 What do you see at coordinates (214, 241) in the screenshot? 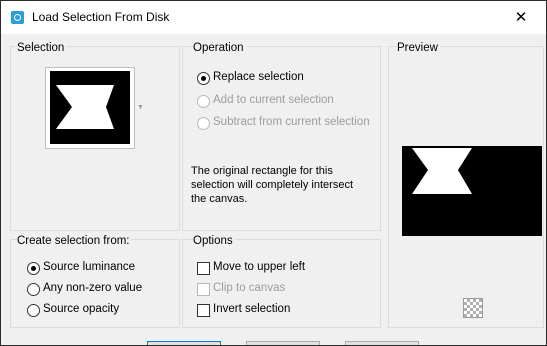
I see `options-panel-title: Options` at bounding box center [214, 241].